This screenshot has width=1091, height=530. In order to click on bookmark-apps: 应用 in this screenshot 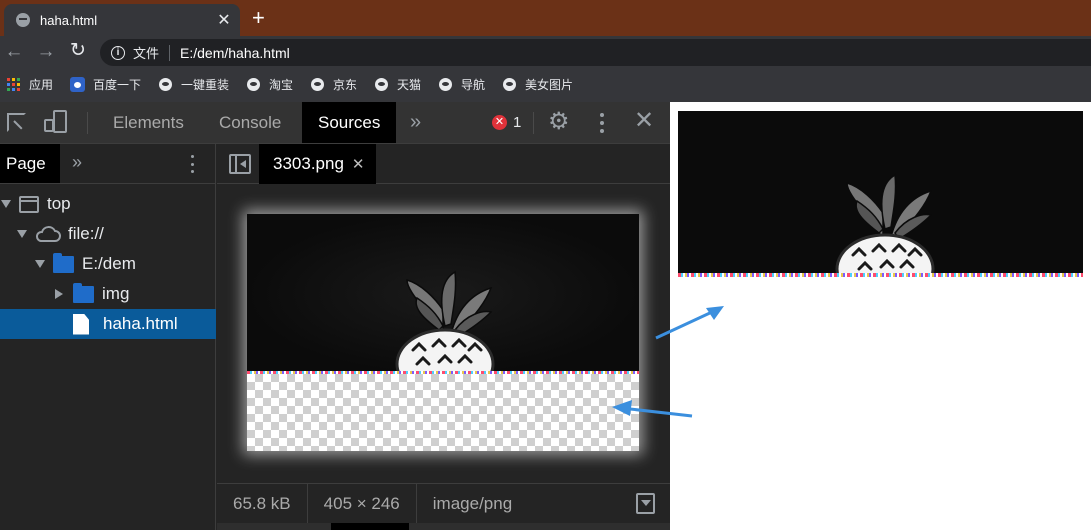, I will do `click(30, 84)`.